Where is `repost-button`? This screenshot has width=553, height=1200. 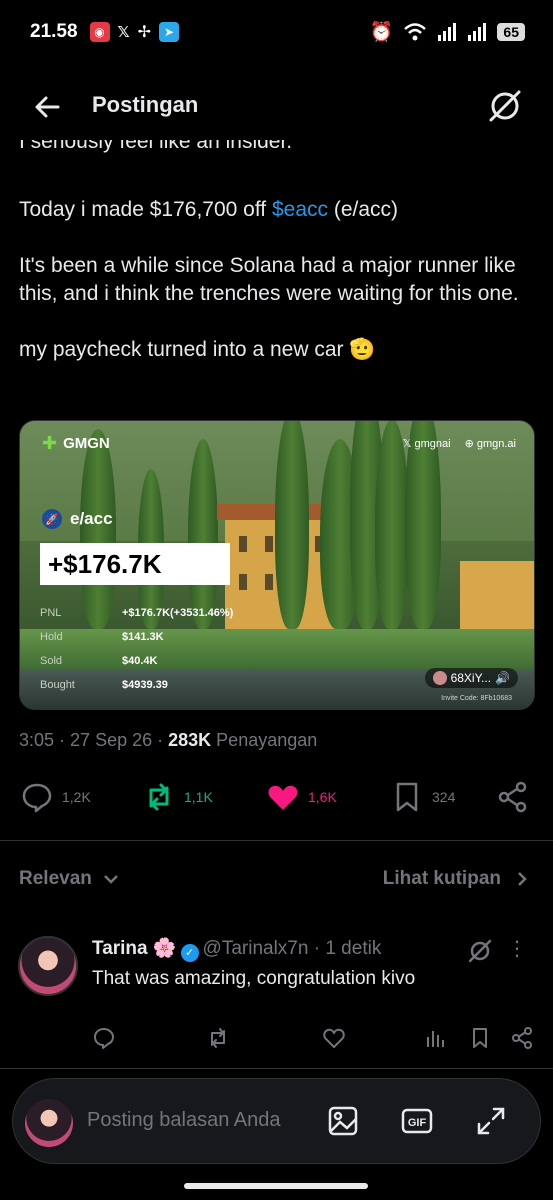
repost-button is located at coordinates (218, 1040).